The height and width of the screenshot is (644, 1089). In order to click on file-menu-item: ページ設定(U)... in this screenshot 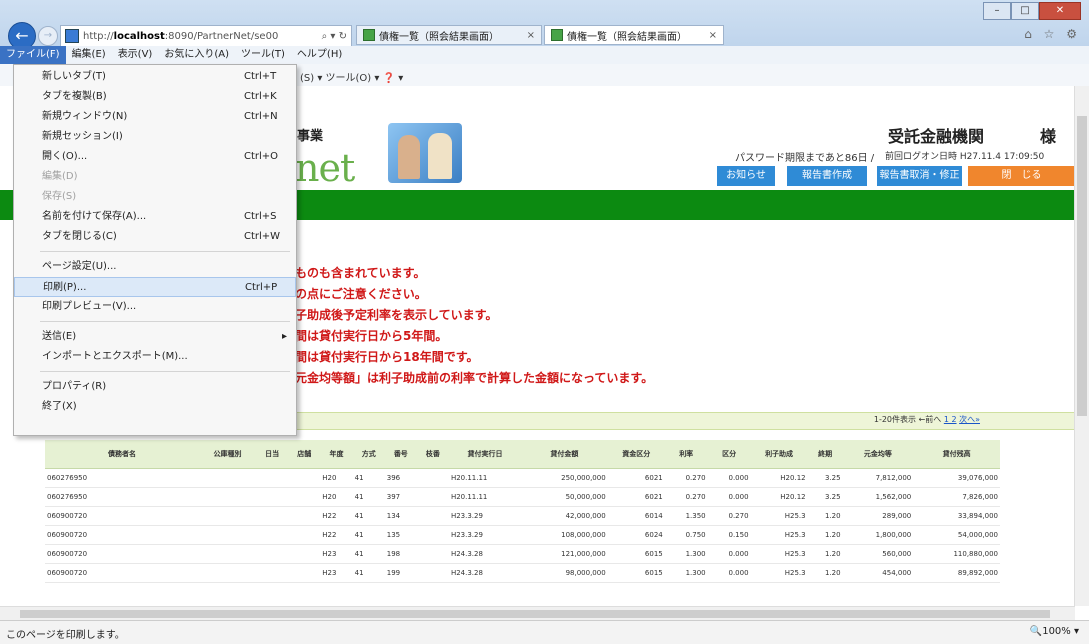, I will do `click(155, 267)`.